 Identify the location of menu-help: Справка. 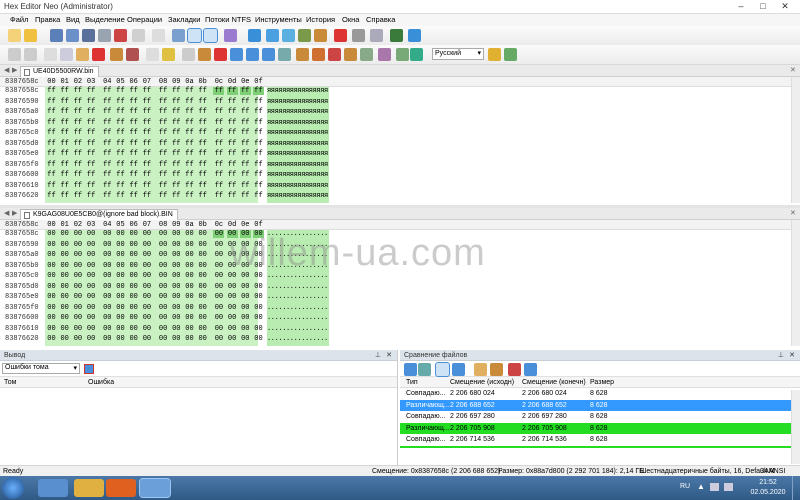
(380, 19).